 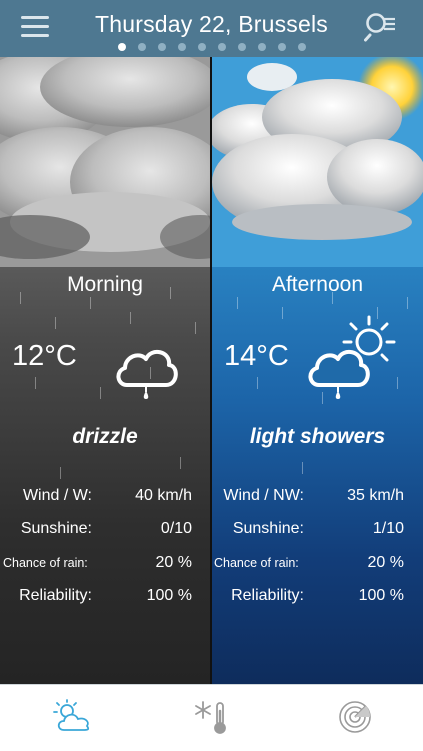 I want to click on page-title: Thursday 22, Brussels, so click(x=211, y=24).